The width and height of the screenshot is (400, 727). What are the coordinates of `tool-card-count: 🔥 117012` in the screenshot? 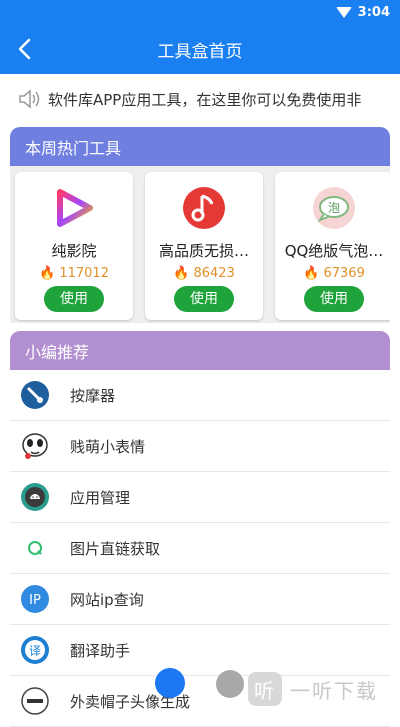 It's located at (74, 273).